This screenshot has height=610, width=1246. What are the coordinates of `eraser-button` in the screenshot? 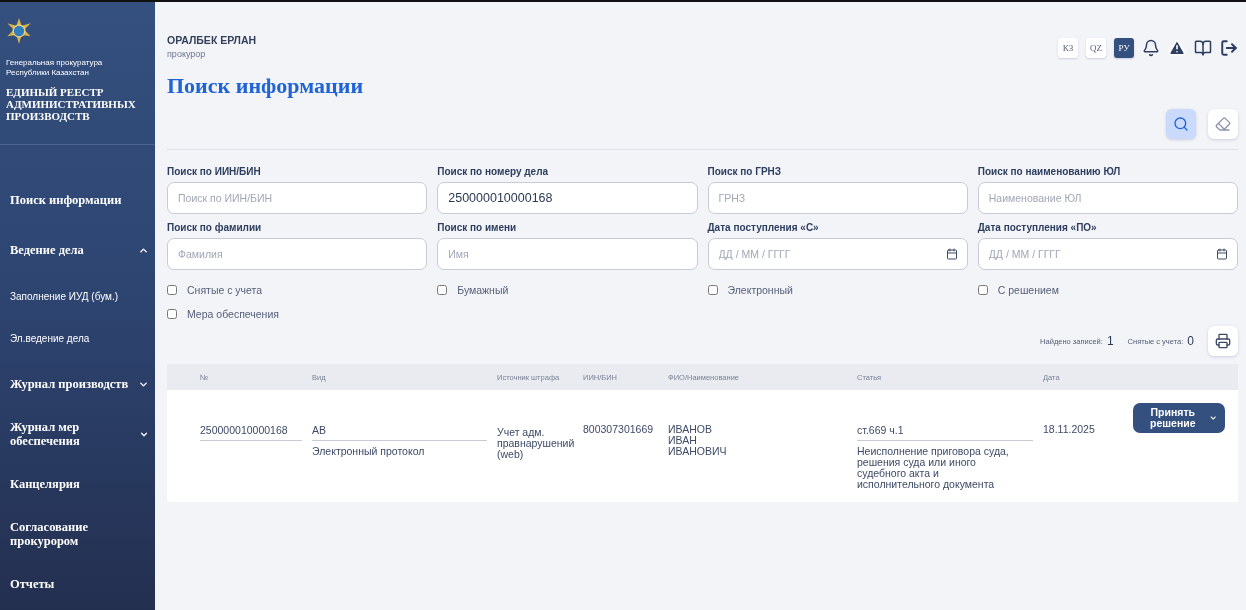 It's located at (1223, 124).